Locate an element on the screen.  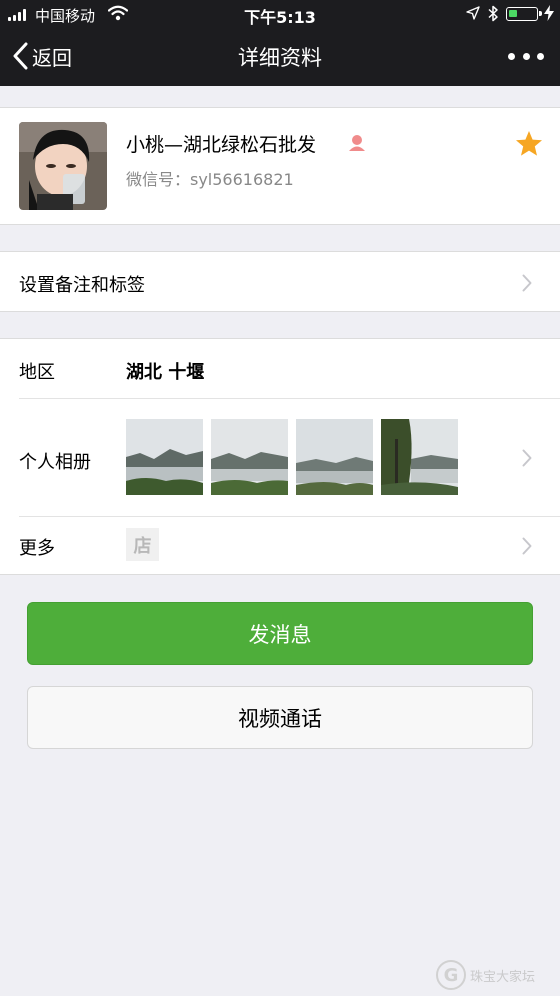
star-icon is located at coordinates (529, 143).